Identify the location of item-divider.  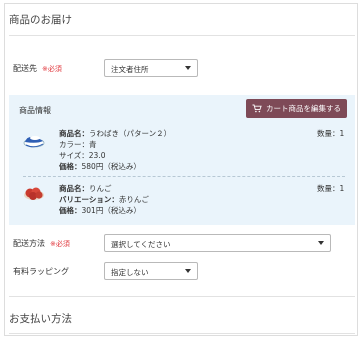
(184, 176).